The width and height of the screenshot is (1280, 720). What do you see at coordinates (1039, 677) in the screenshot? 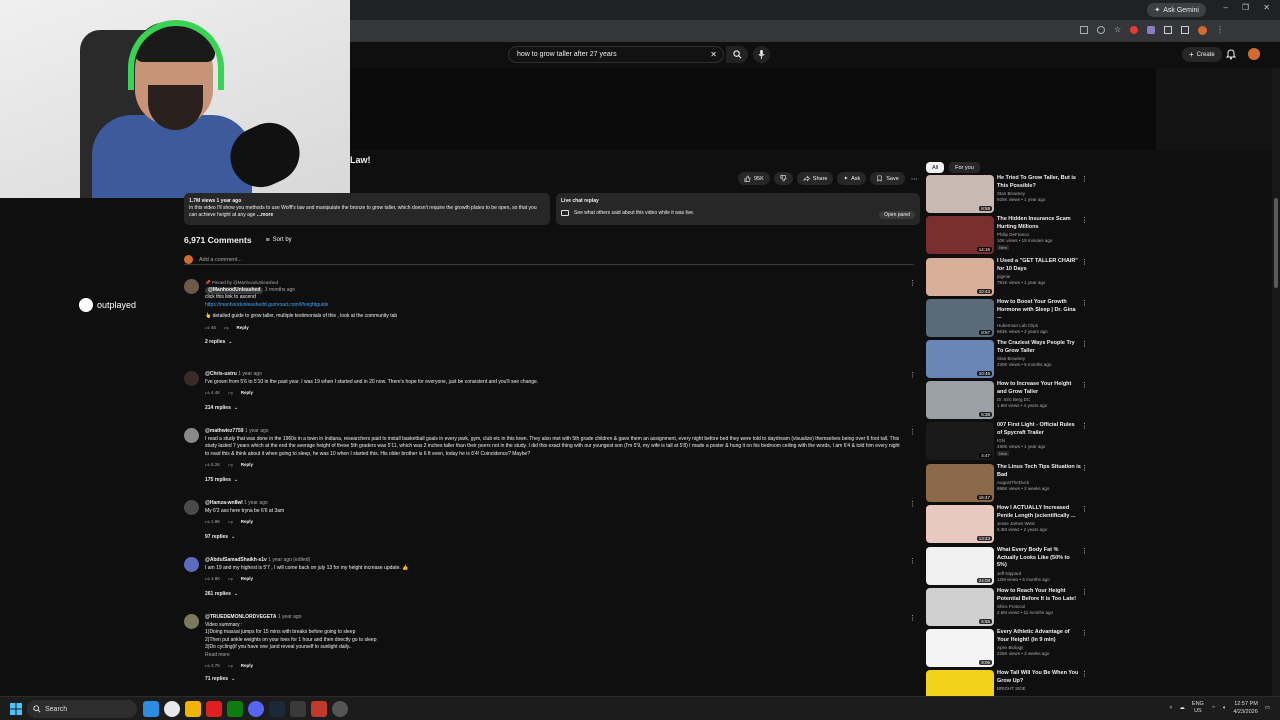
I see `video-title: How Tall Will You Be When You Grow Up?` at bounding box center [1039, 677].